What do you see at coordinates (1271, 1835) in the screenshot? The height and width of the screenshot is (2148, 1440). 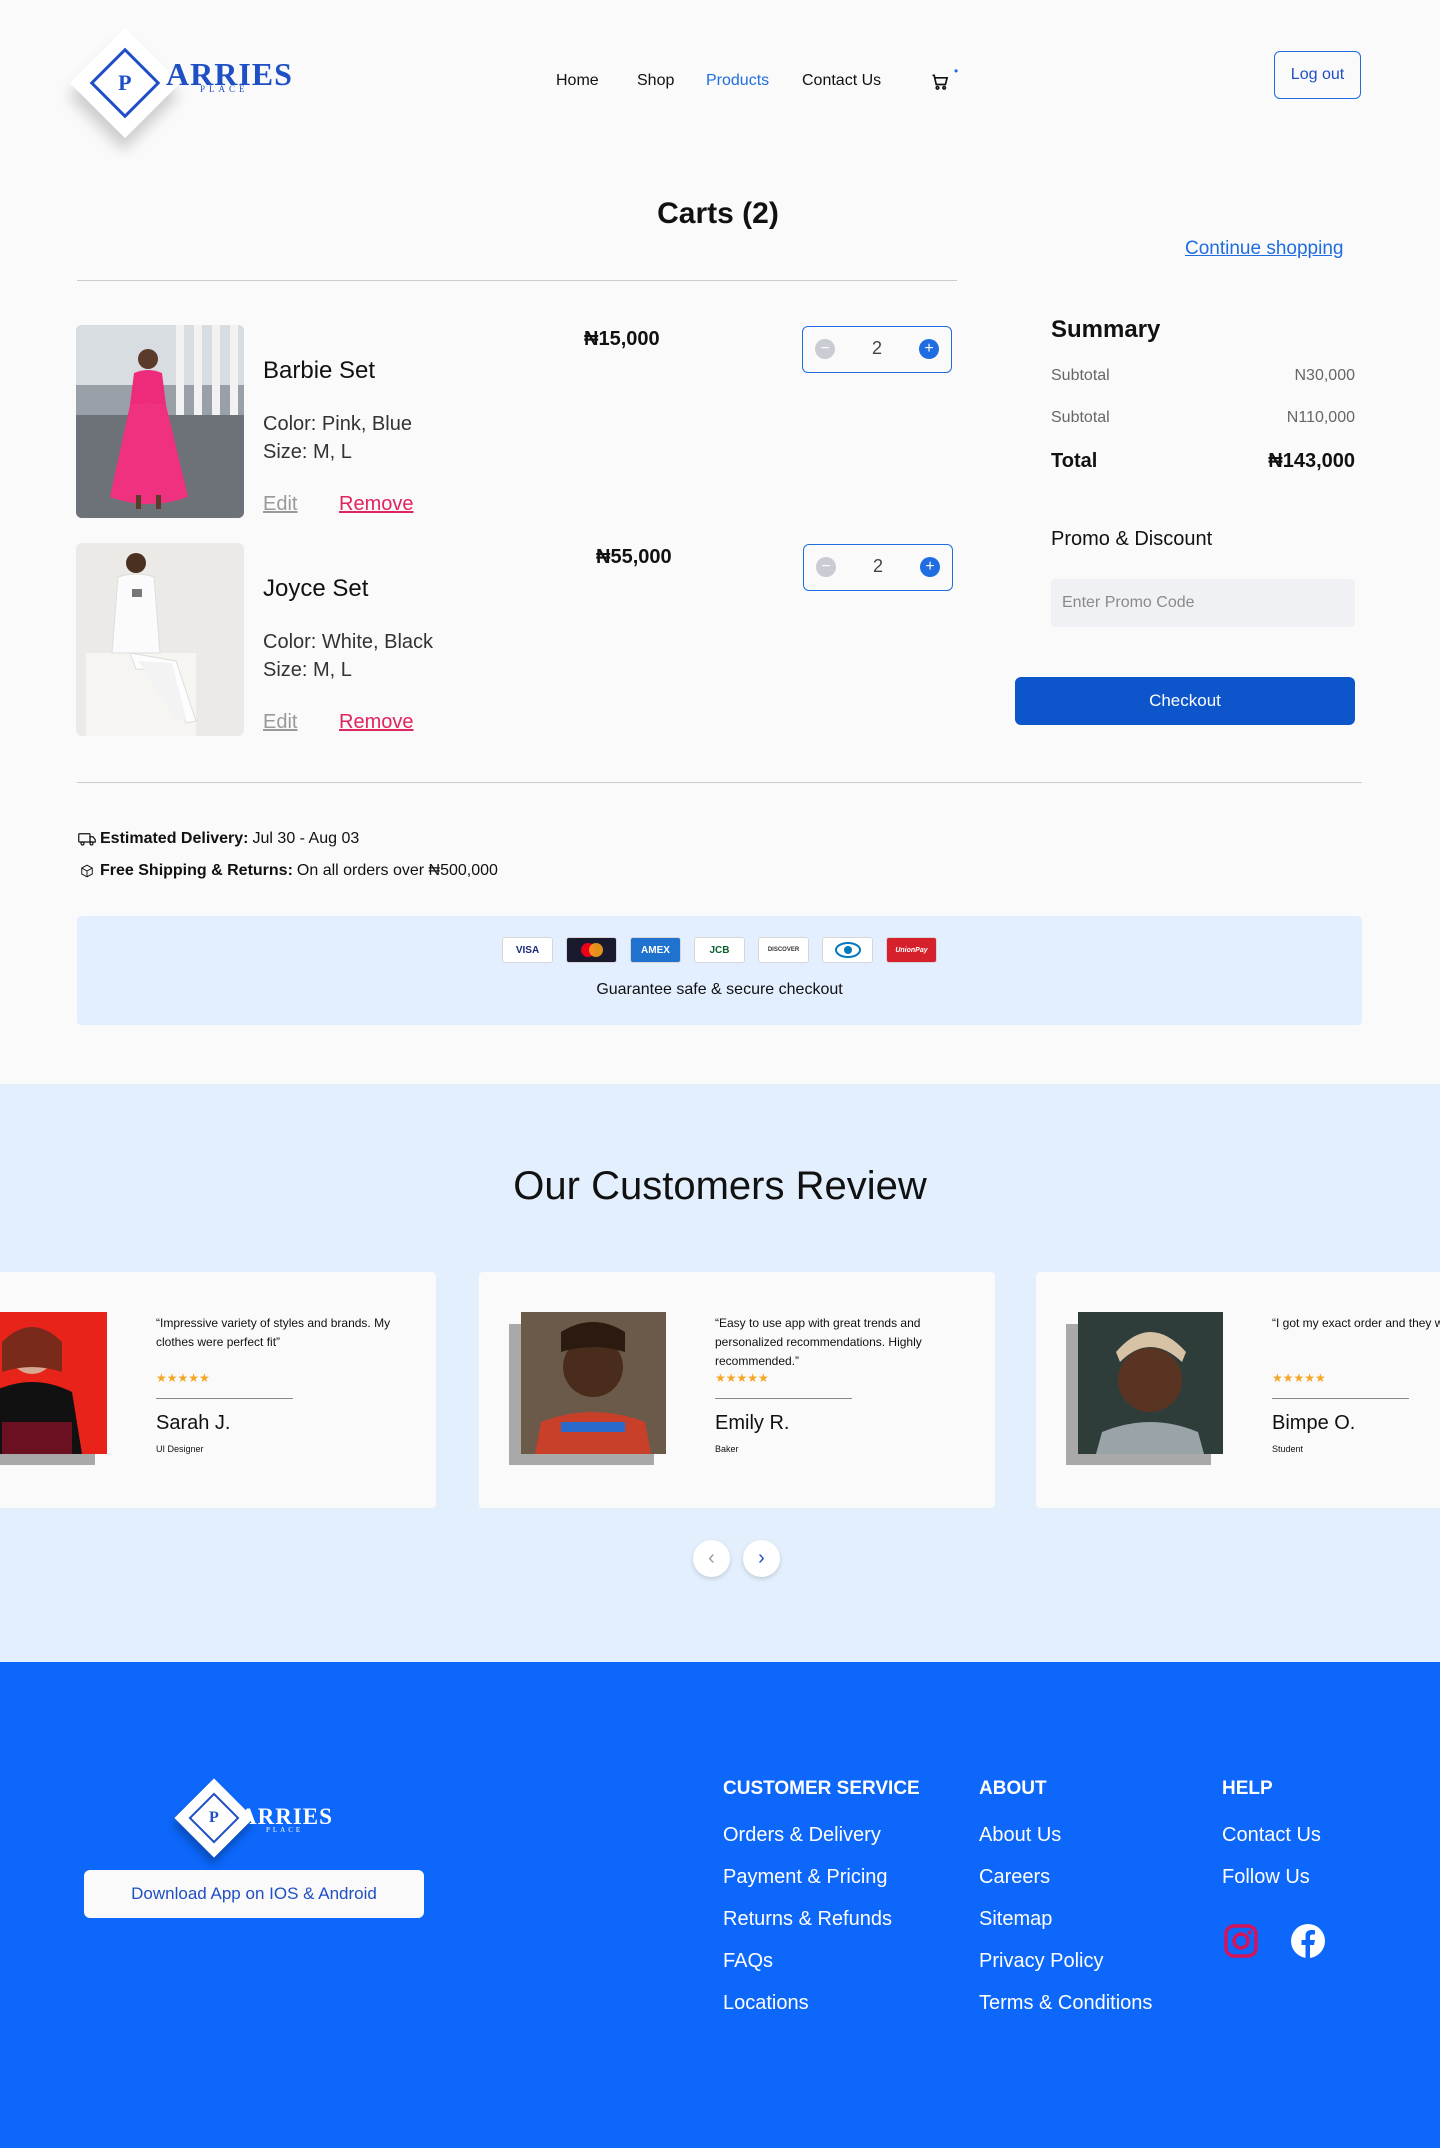 I see `footer-link: Contact Us` at bounding box center [1271, 1835].